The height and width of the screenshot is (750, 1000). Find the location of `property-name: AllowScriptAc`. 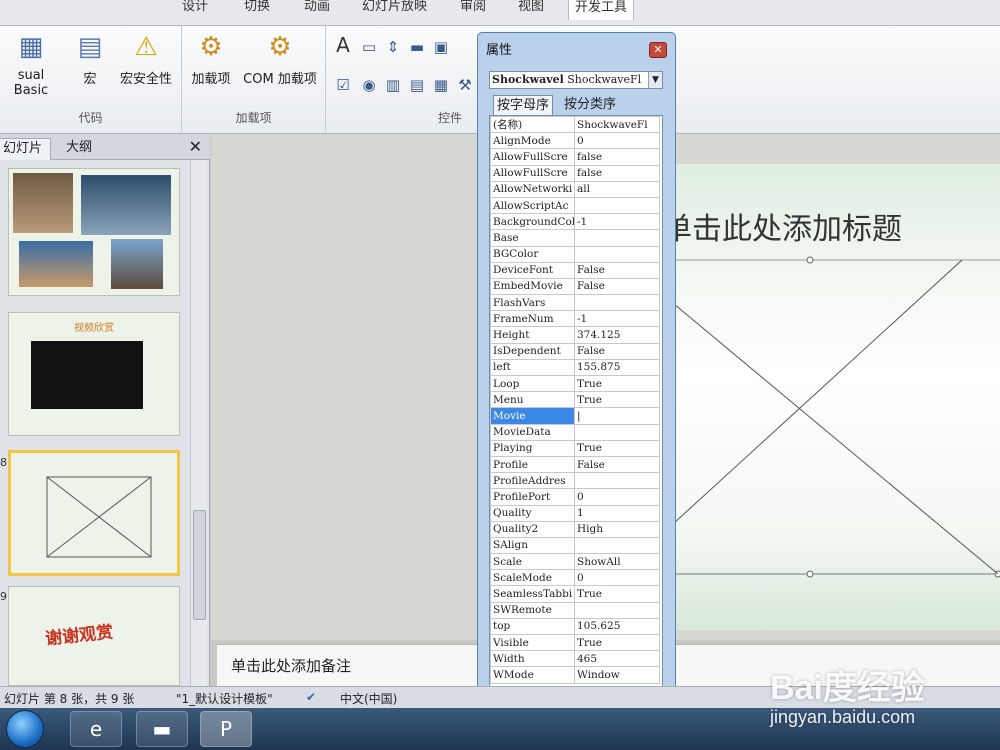

property-name: AllowScriptAc is located at coordinates (532, 205).